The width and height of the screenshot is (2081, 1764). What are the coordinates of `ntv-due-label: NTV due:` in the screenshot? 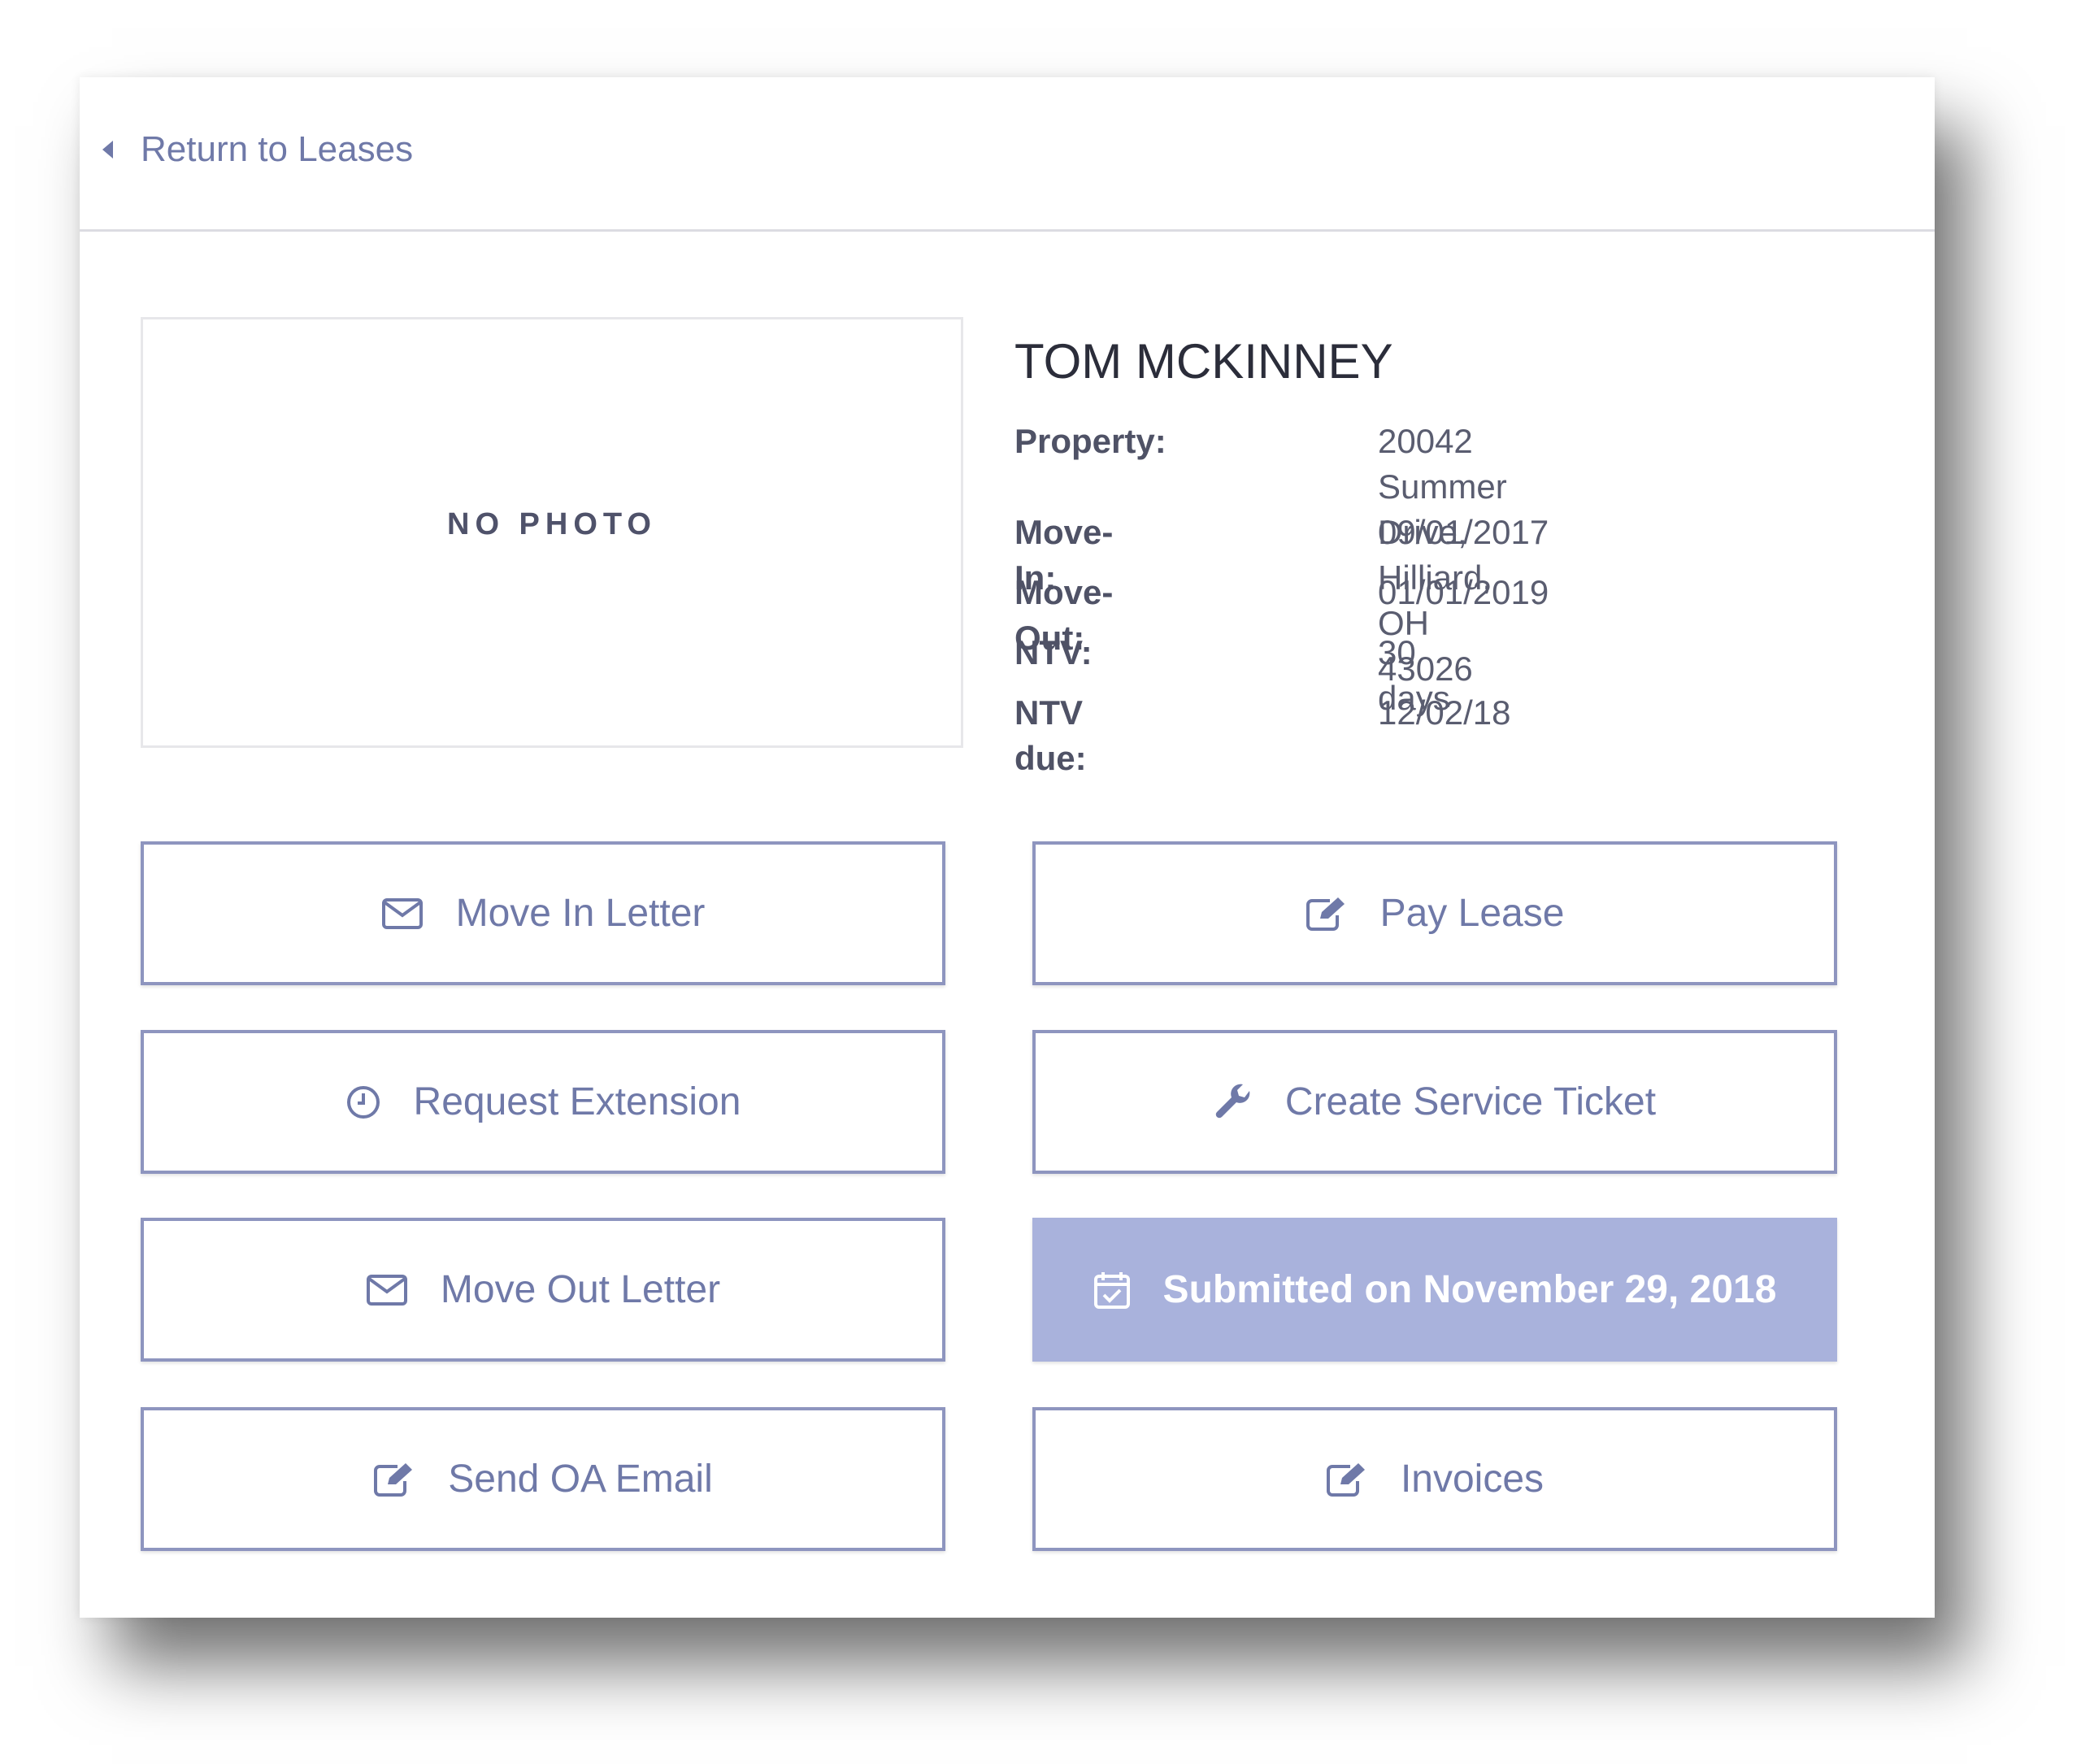 It's located at (1051, 735).